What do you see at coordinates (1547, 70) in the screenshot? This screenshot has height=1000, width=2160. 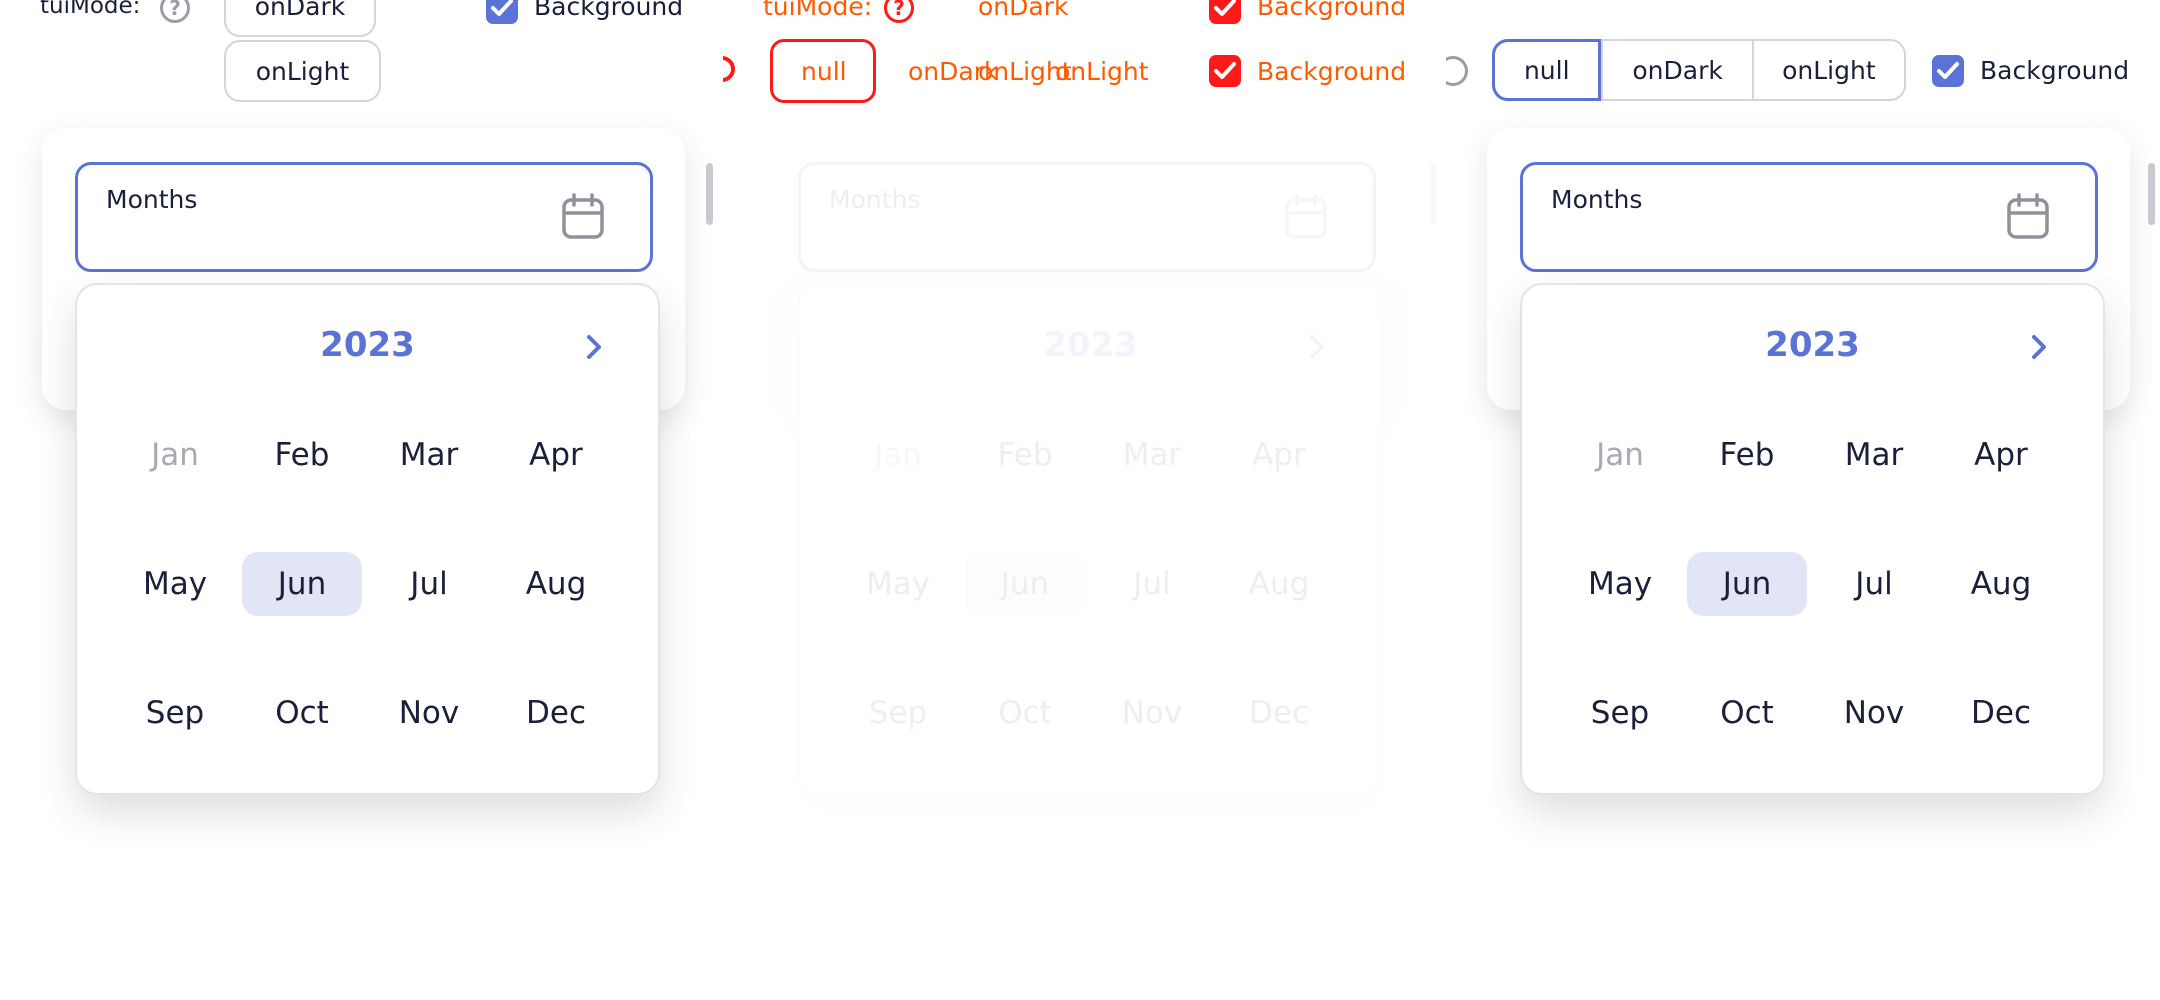 I see `mode-option-null: null` at bounding box center [1547, 70].